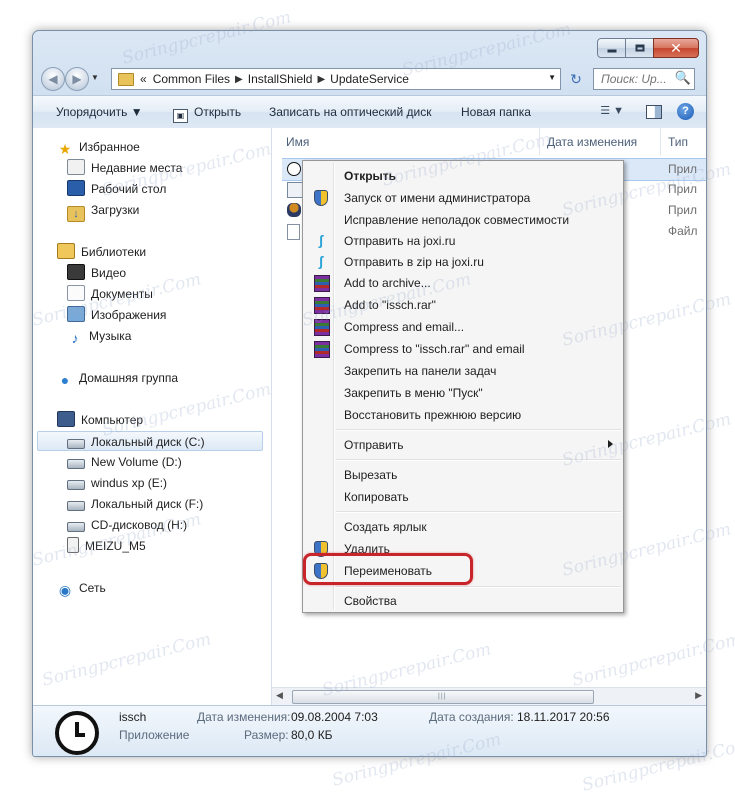 Image resolution: width=735 pixels, height=796 pixels. I want to click on help-button: ?, so click(685, 111).